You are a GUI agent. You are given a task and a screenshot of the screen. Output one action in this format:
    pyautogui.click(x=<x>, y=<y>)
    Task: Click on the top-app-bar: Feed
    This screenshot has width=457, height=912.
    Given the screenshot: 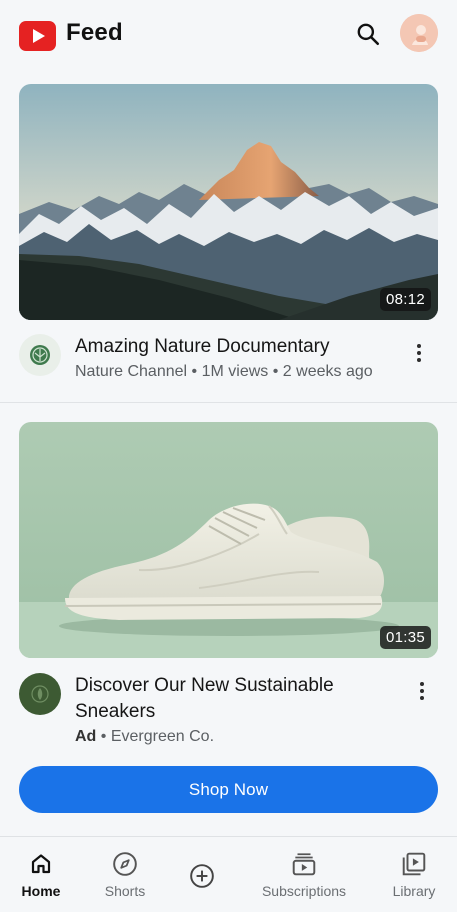 What is the action you would take?
    pyautogui.click(x=228, y=34)
    